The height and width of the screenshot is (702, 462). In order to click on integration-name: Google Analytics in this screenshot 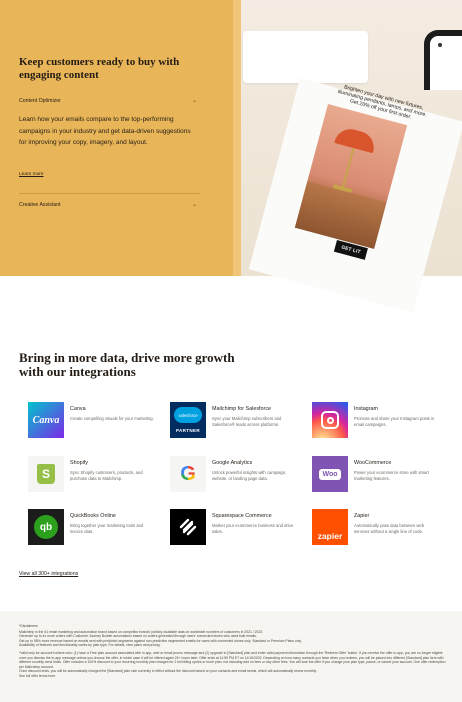, I will do `click(232, 463)`.